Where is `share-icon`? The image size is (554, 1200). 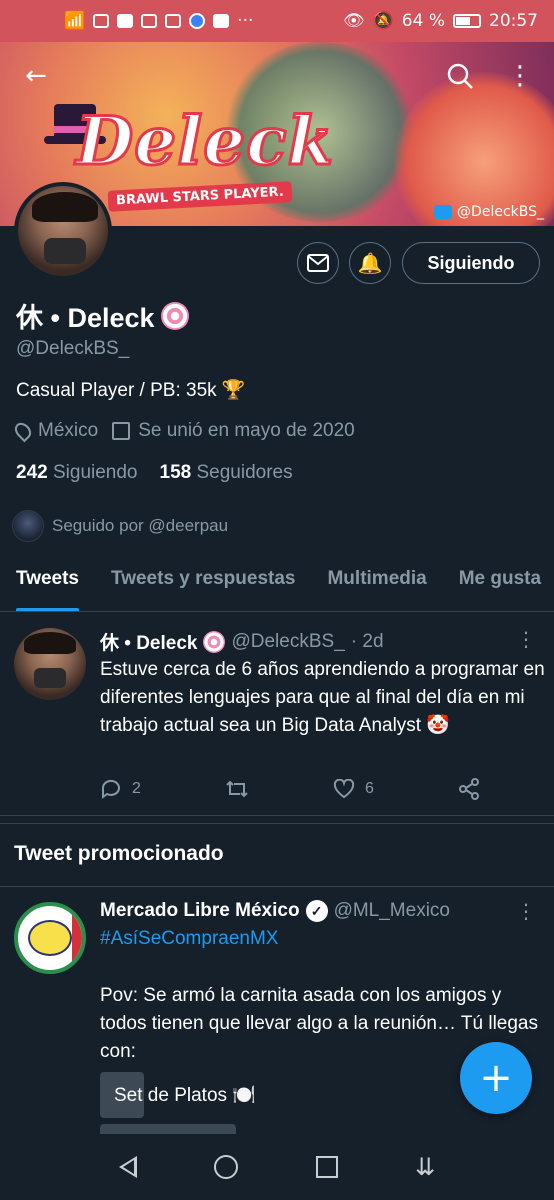 share-icon is located at coordinates (469, 789).